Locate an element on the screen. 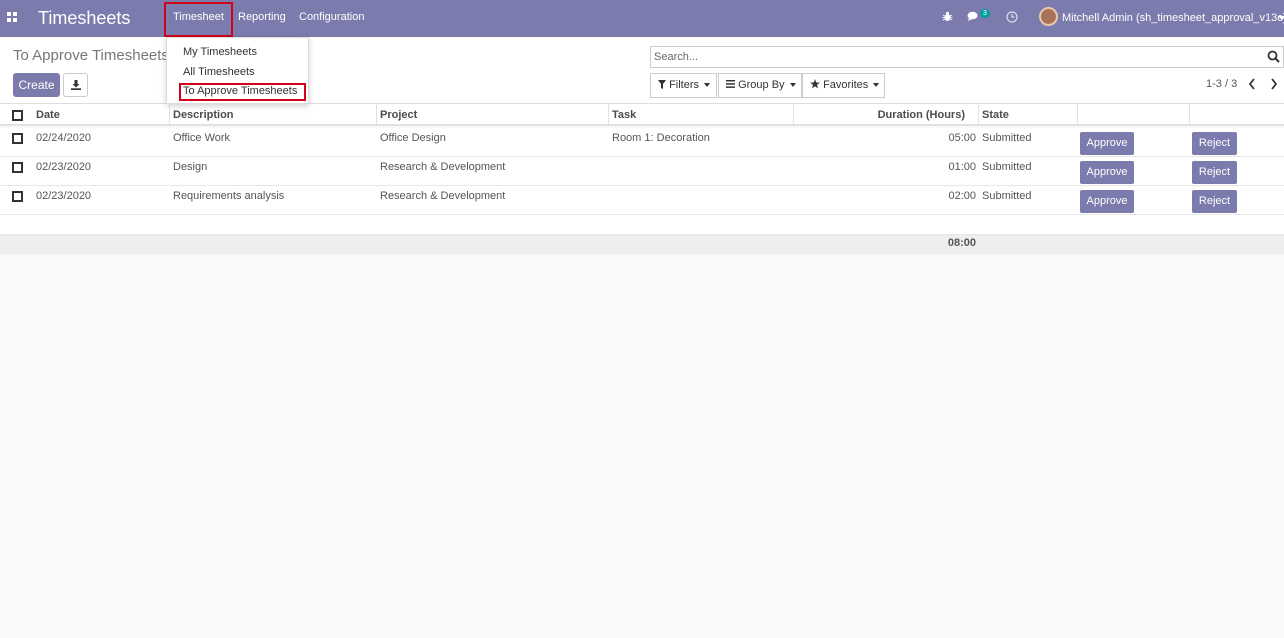 This screenshot has width=1284, height=638. search-icon is located at coordinates (1273, 56).